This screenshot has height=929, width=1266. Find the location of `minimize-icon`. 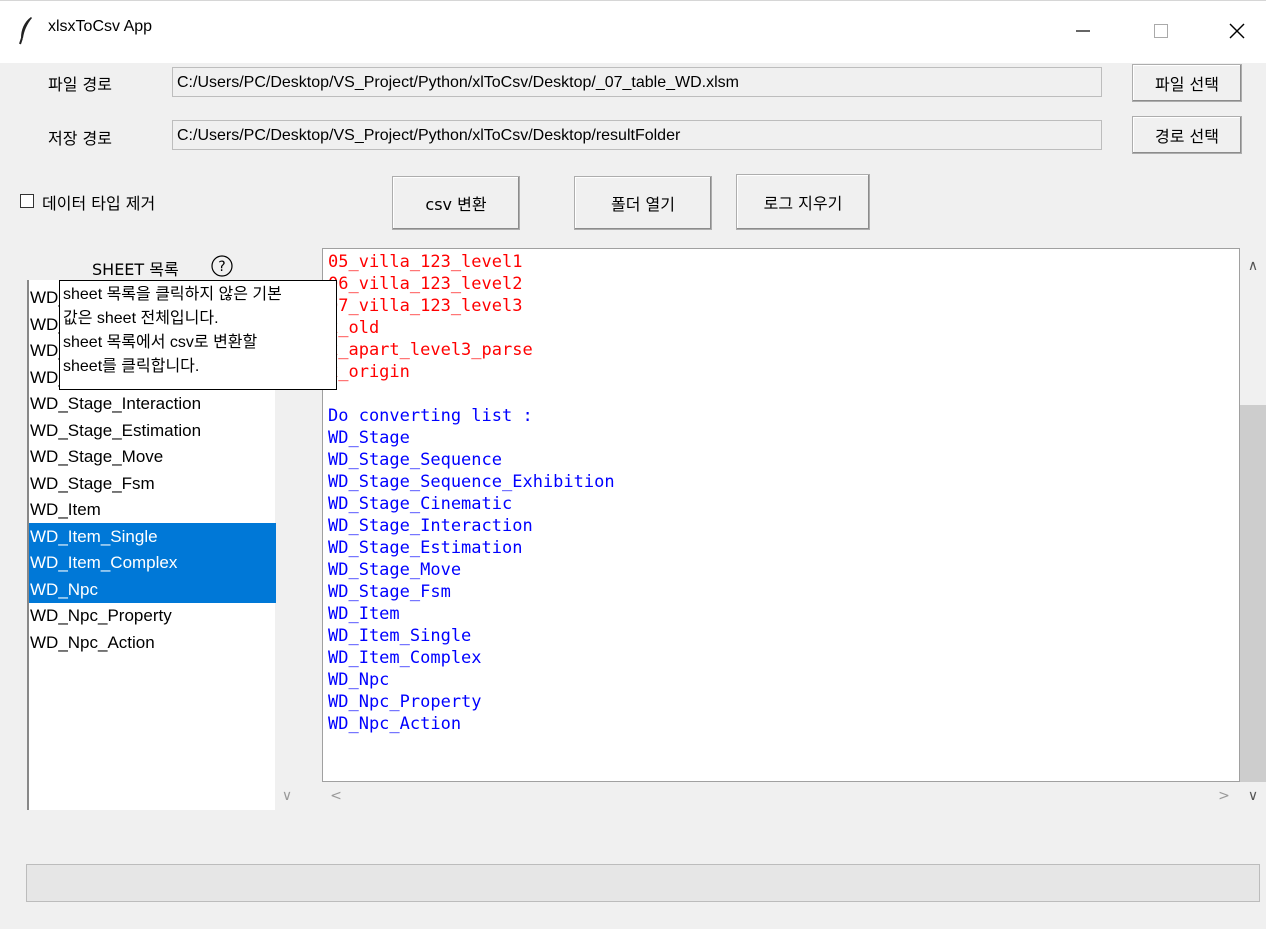

minimize-icon is located at coordinates (1083, 31).